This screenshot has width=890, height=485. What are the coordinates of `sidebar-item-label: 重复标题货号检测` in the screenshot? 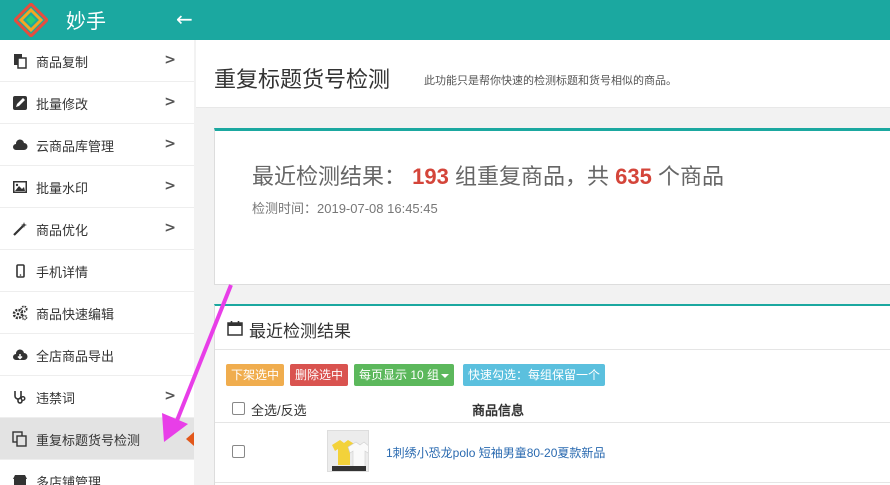 It's located at (88, 440).